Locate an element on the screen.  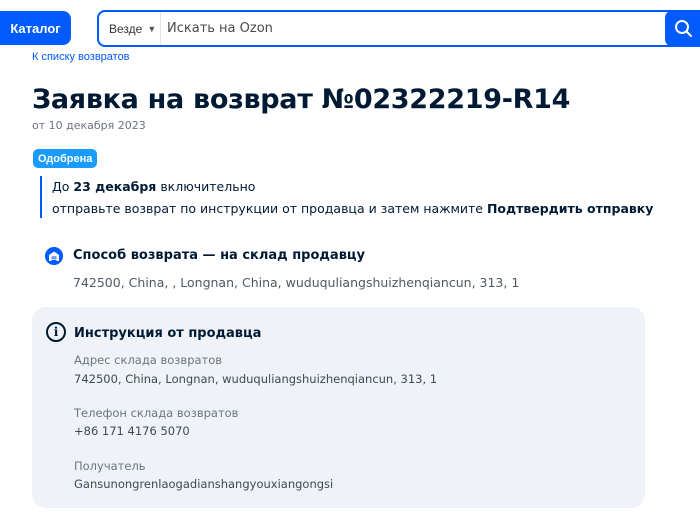
page-title: Заявка на возврат №02322219-R14 is located at coordinates (301, 99).